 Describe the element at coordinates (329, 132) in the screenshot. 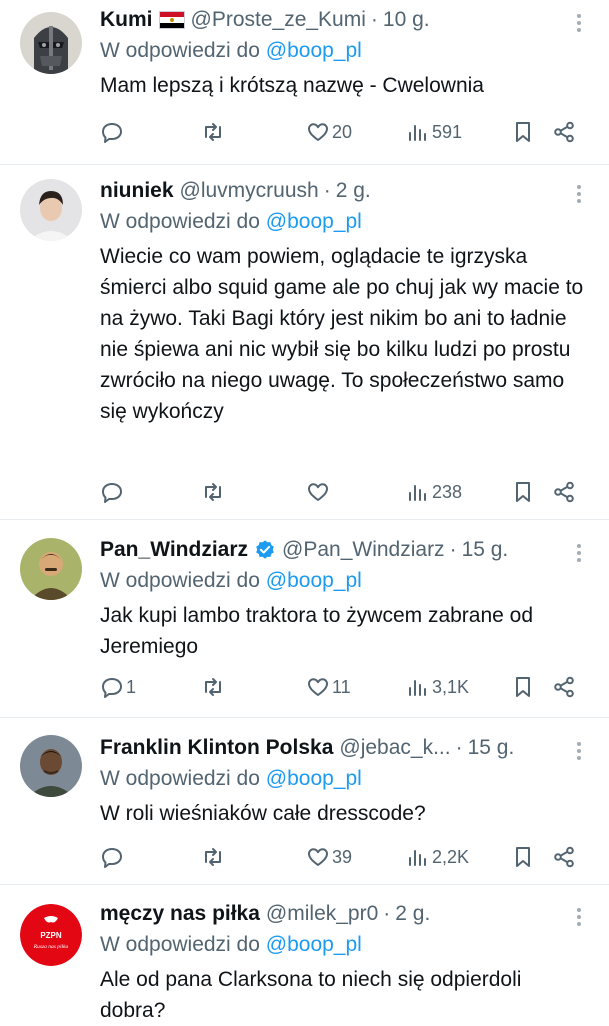

I see `like-button: 20` at that location.